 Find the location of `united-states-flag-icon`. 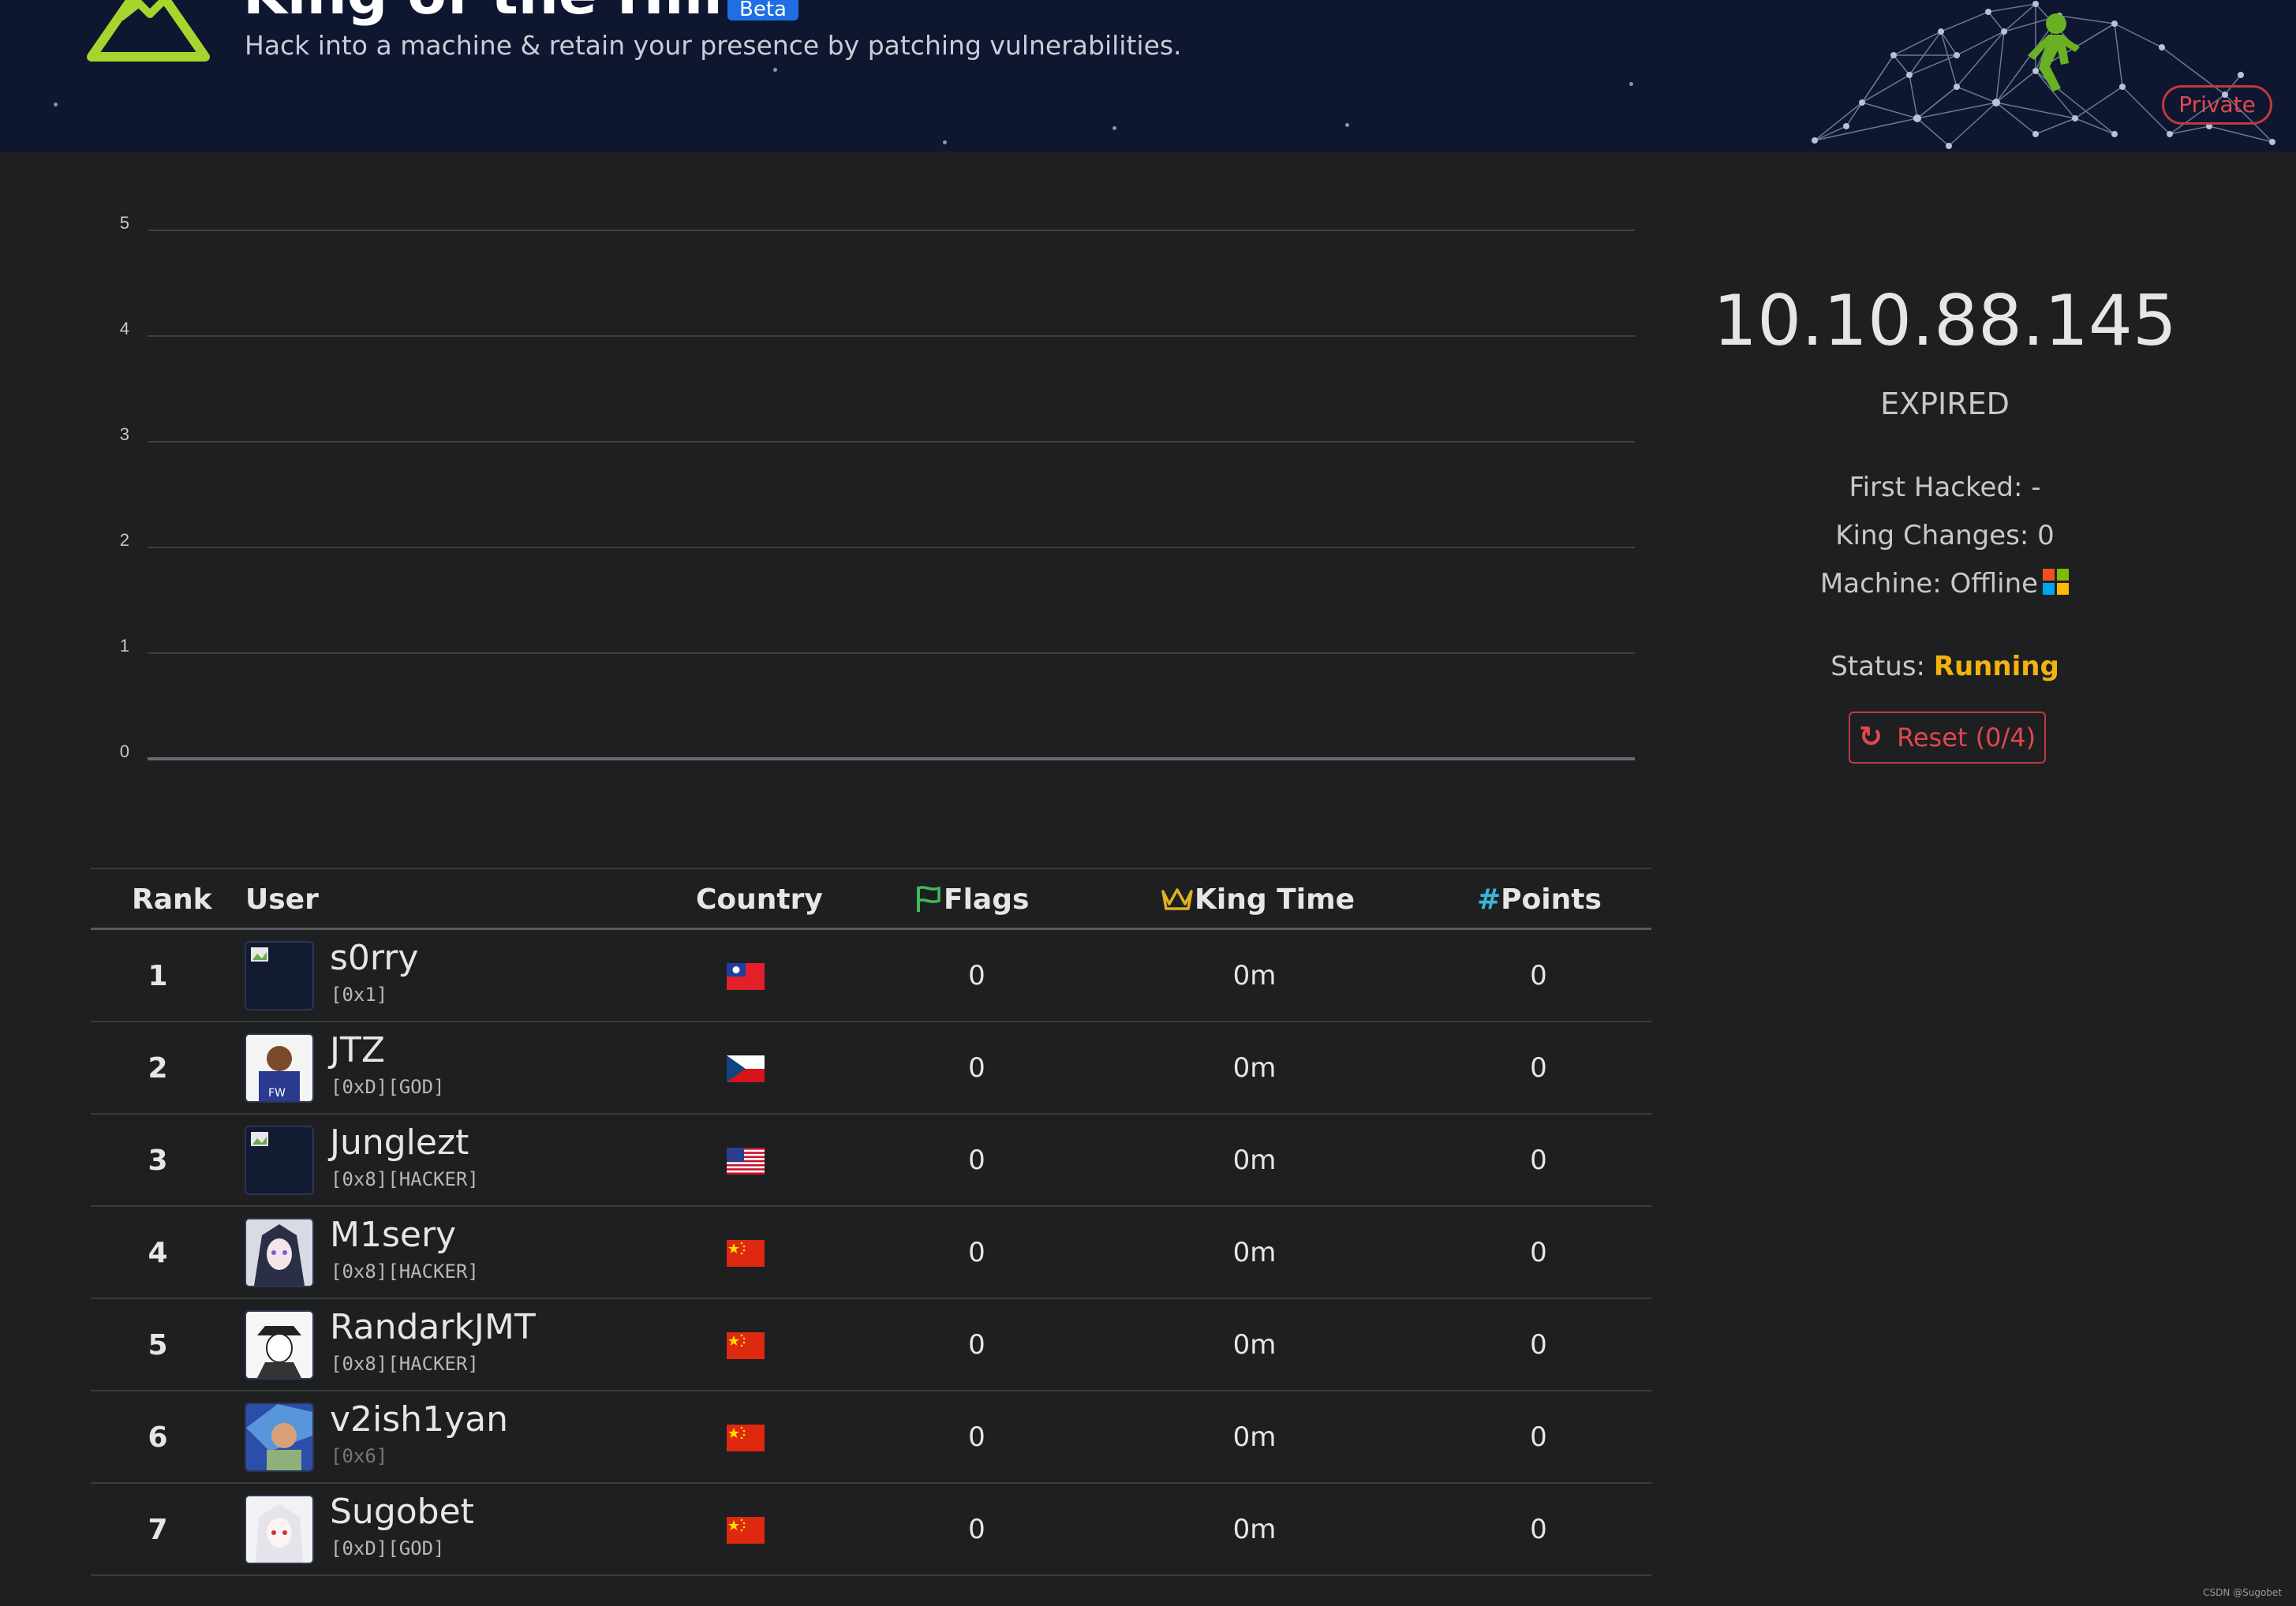

united-states-flag-icon is located at coordinates (746, 1161).